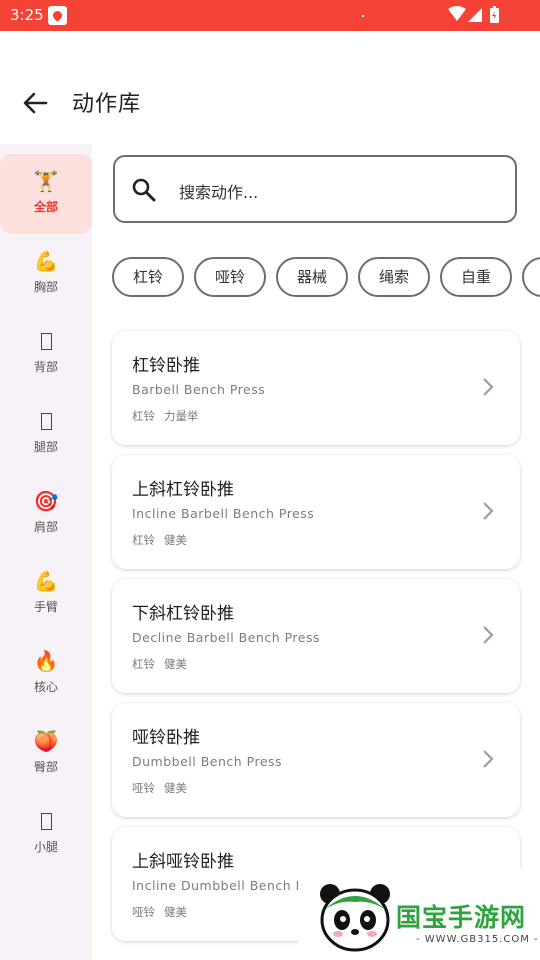  Describe the element at coordinates (457, 13) in the screenshot. I see `wifi-icon` at that location.